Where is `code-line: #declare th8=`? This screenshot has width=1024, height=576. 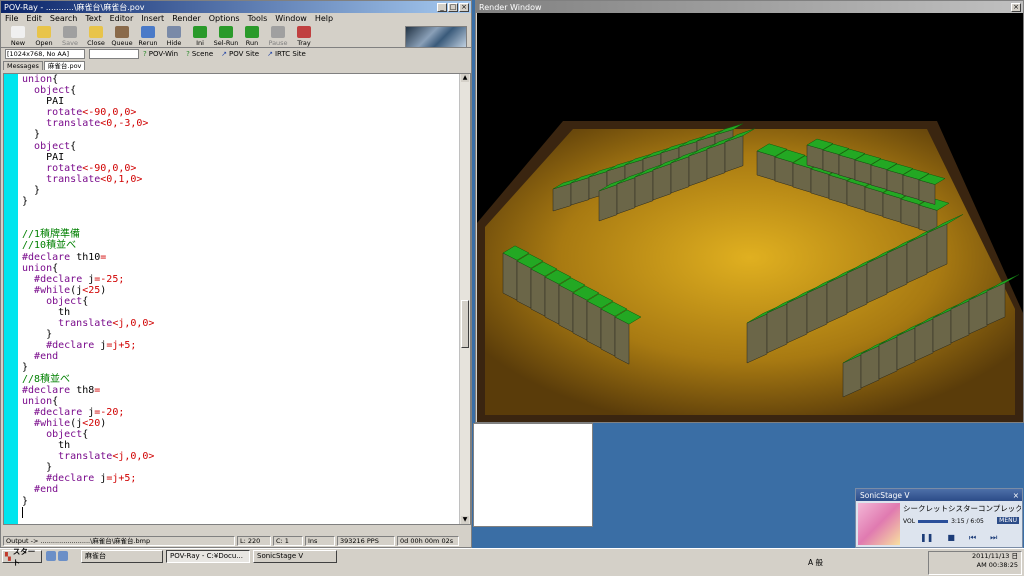
code-line: #declare th8= is located at coordinates (240, 390).